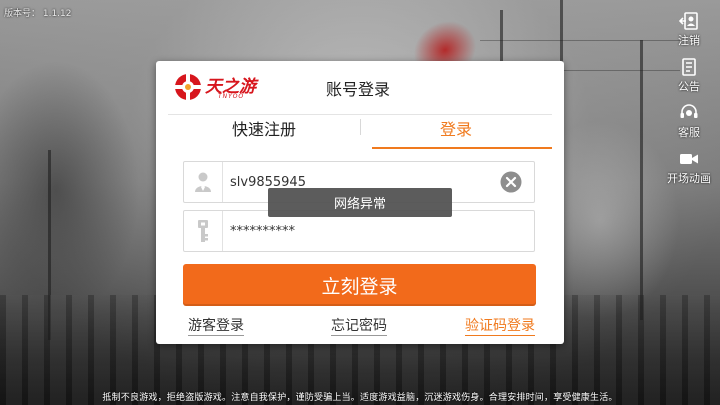 The image size is (720, 405). What do you see at coordinates (264, 131) in the screenshot?
I see `tab-quick-register: 快速注册` at bounding box center [264, 131].